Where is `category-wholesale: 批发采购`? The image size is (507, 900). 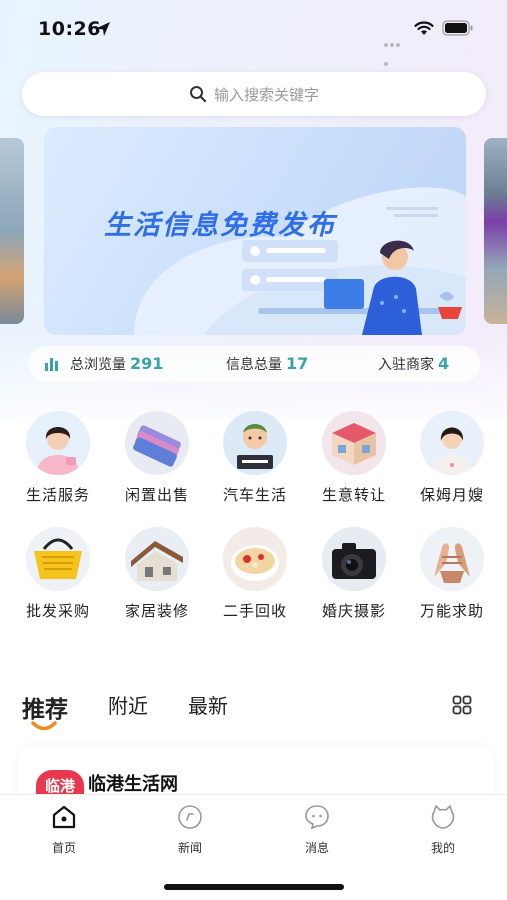
category-wholesale: 批发采购 is located at coordinates (58, 574).